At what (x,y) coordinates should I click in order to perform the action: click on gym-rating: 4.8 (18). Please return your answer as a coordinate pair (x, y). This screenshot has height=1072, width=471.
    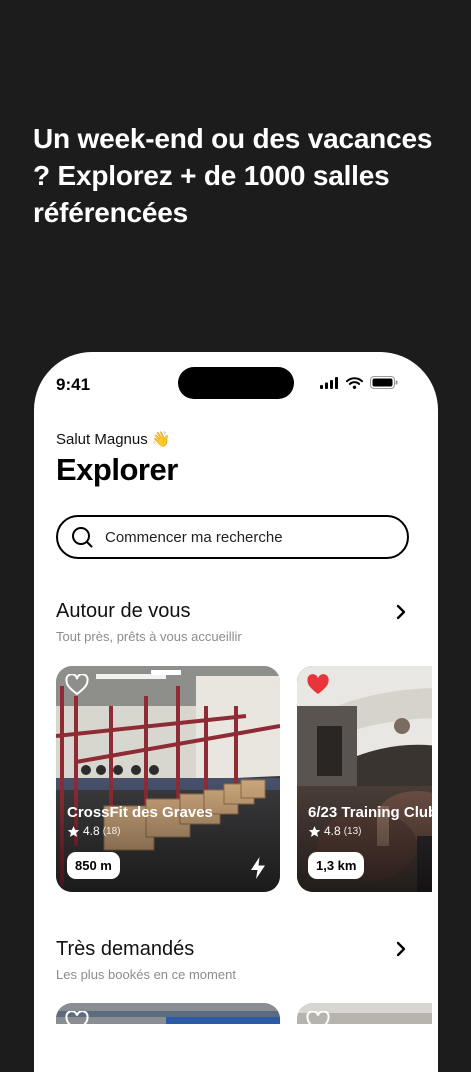
    Looking at the image, I should click on (93, 831).